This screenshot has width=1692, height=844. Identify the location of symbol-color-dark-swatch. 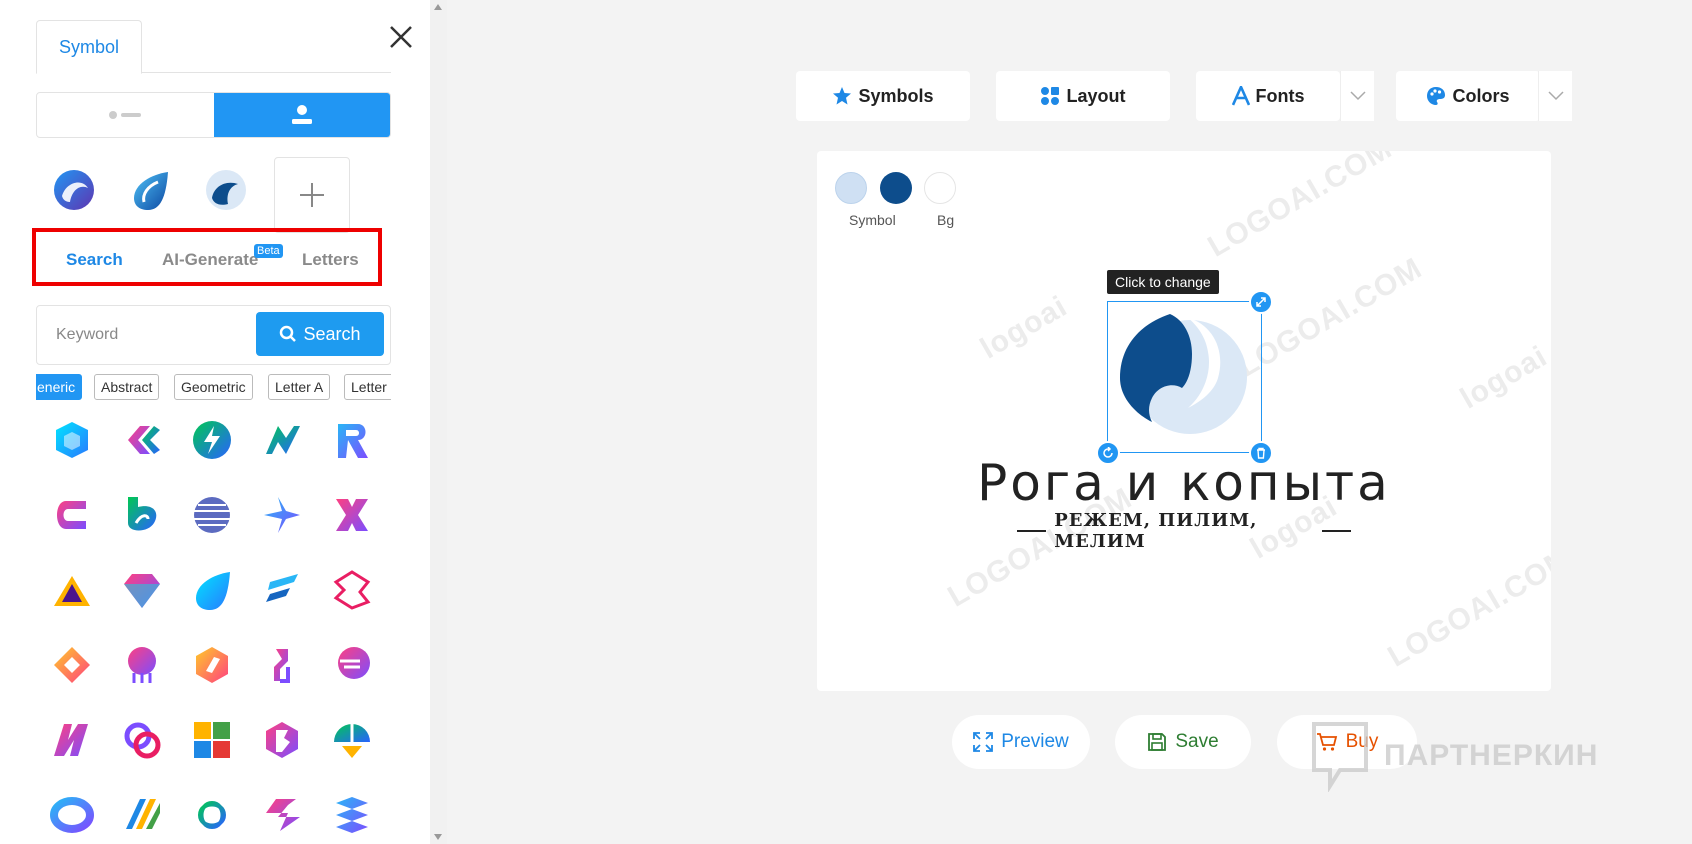
(896, 188).